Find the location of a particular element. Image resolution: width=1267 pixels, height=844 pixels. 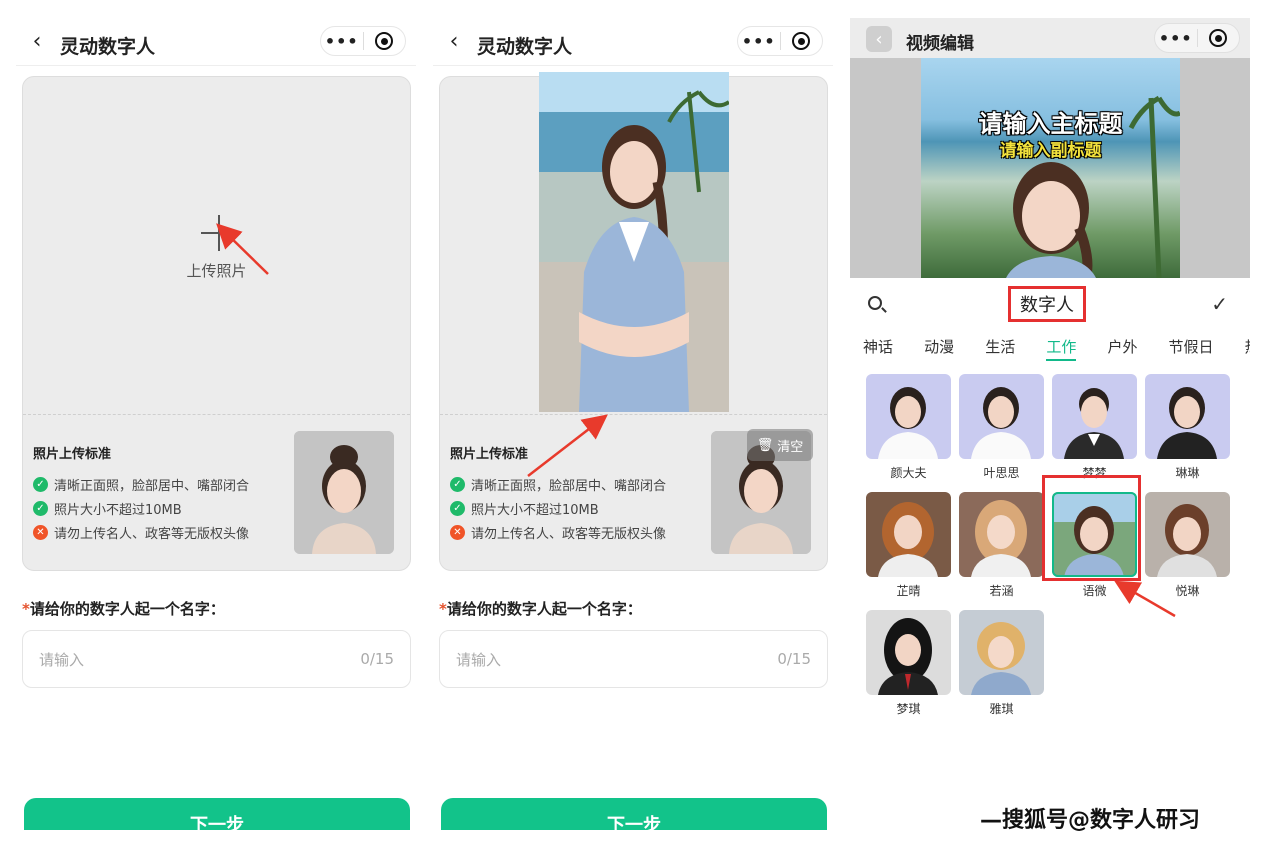

top-bar: ‹ 视频编辑 ••• is located at coordinates (1050, 38).